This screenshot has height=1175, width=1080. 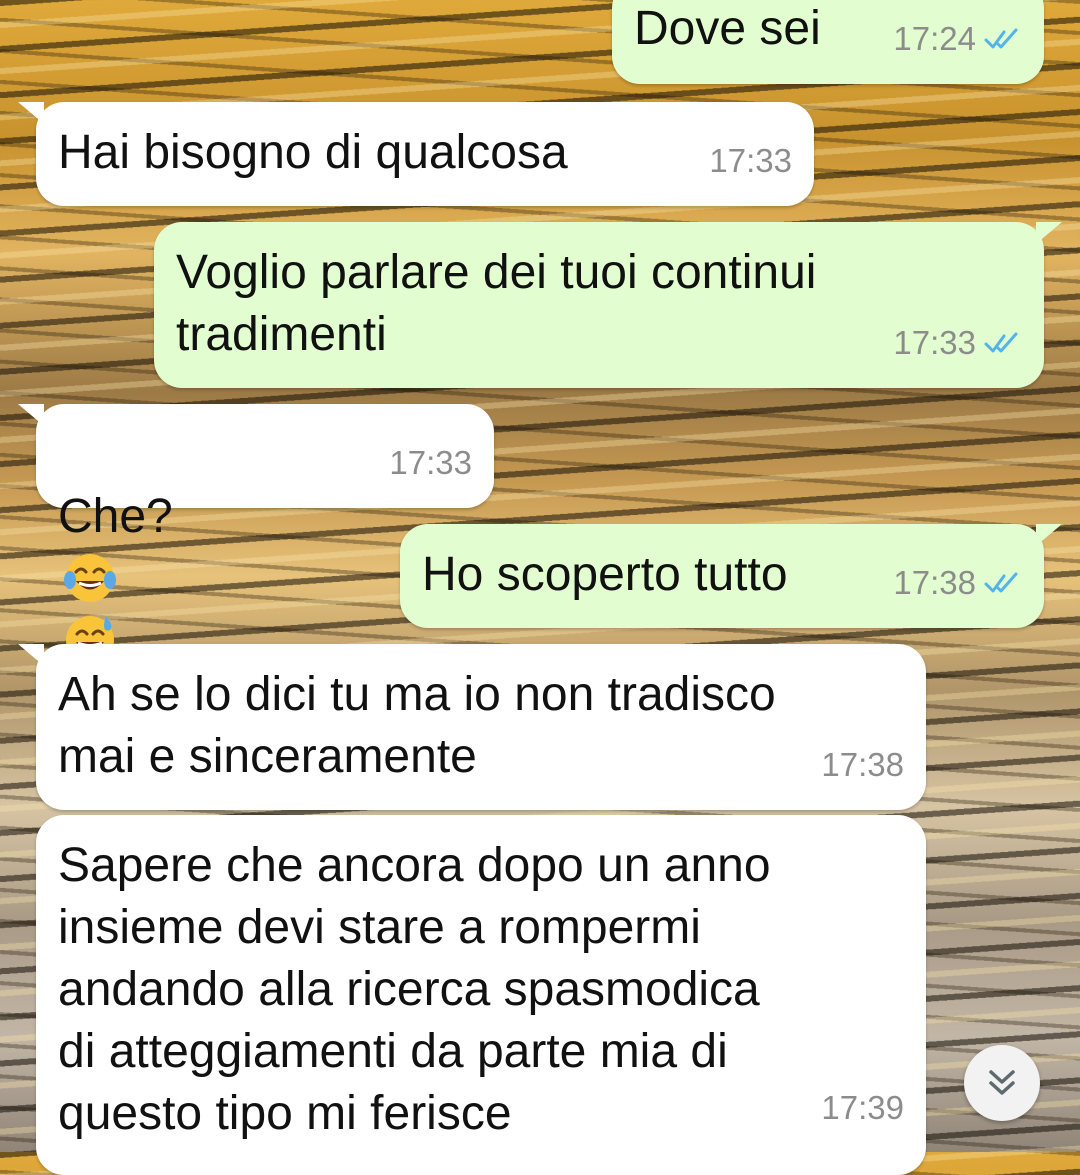 I want to click on face-with-tears-of-joy-icon, so click(x=90, y=578).